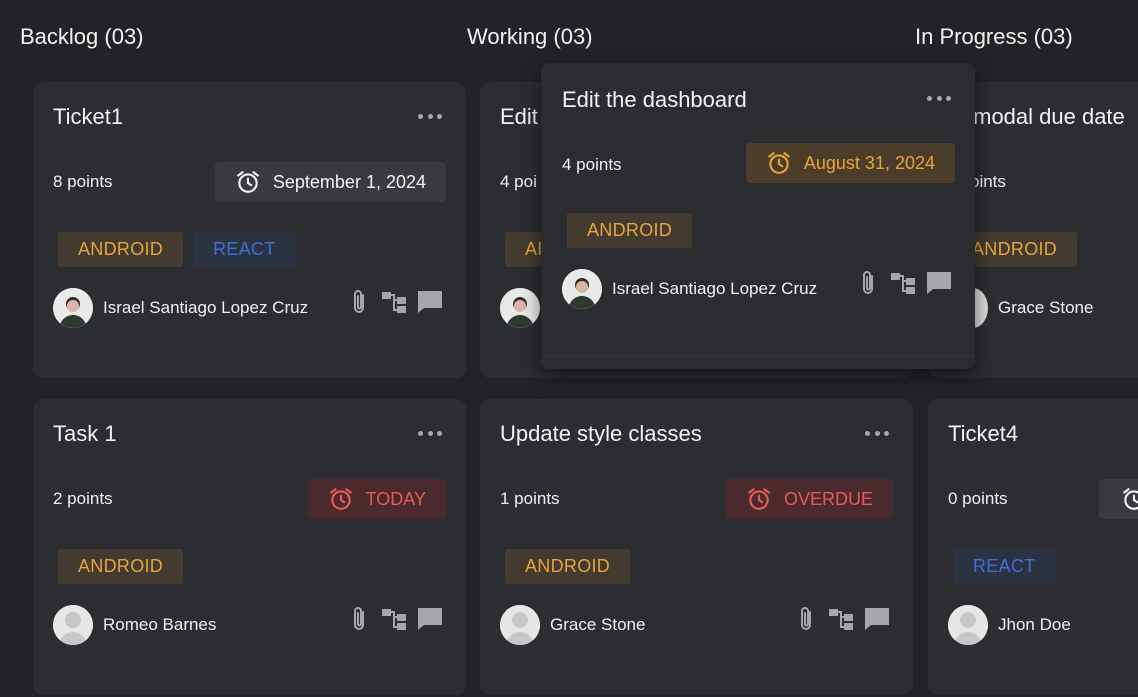  I want to click on due-date-text: August 31, 2024, so click(869, 162).